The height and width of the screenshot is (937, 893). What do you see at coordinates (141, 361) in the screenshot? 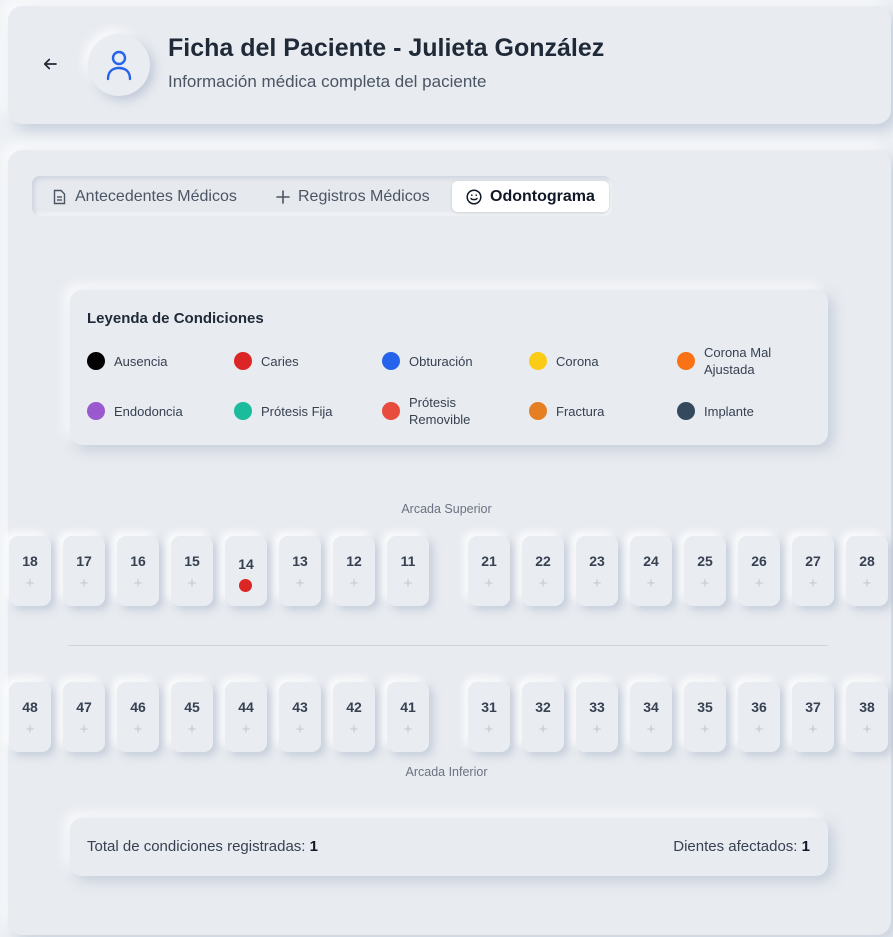
I see `legend-label: Ausencia` at bounding box center [141, 361].